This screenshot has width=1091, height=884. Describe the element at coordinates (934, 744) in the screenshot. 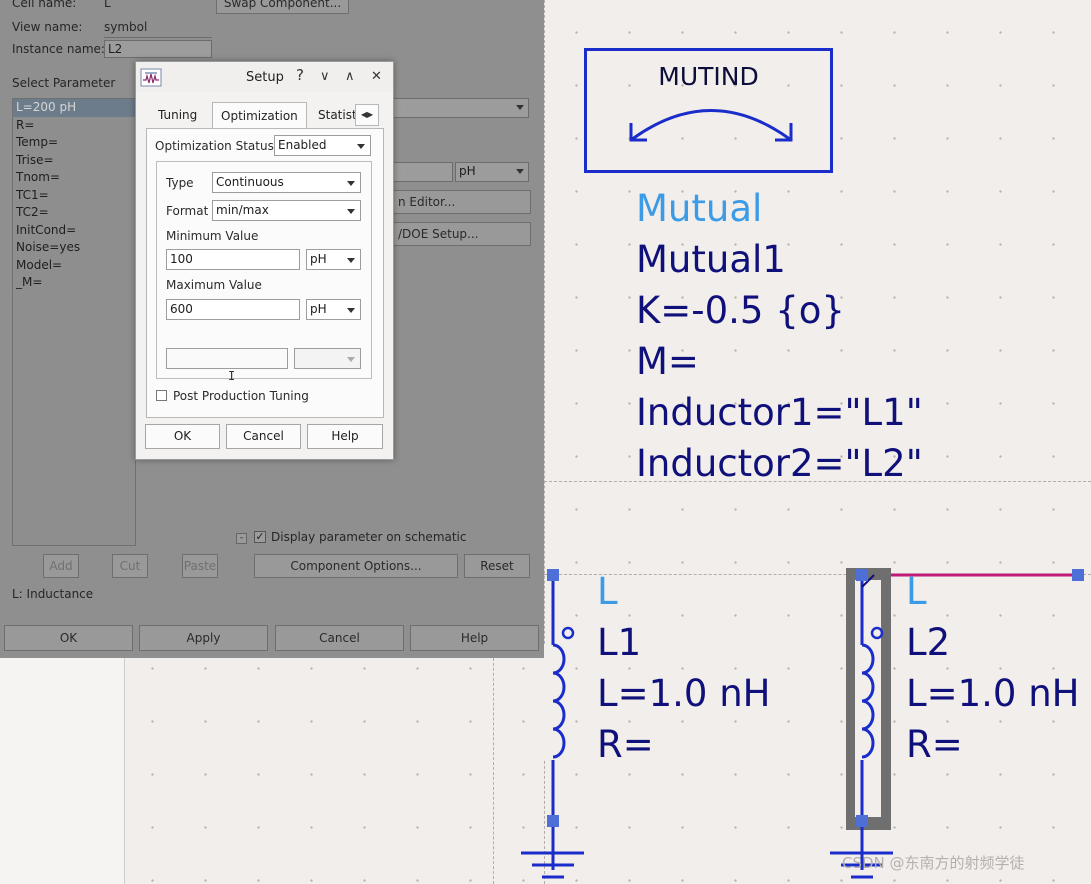

I see `l2-resistance-param: R=` at that location.